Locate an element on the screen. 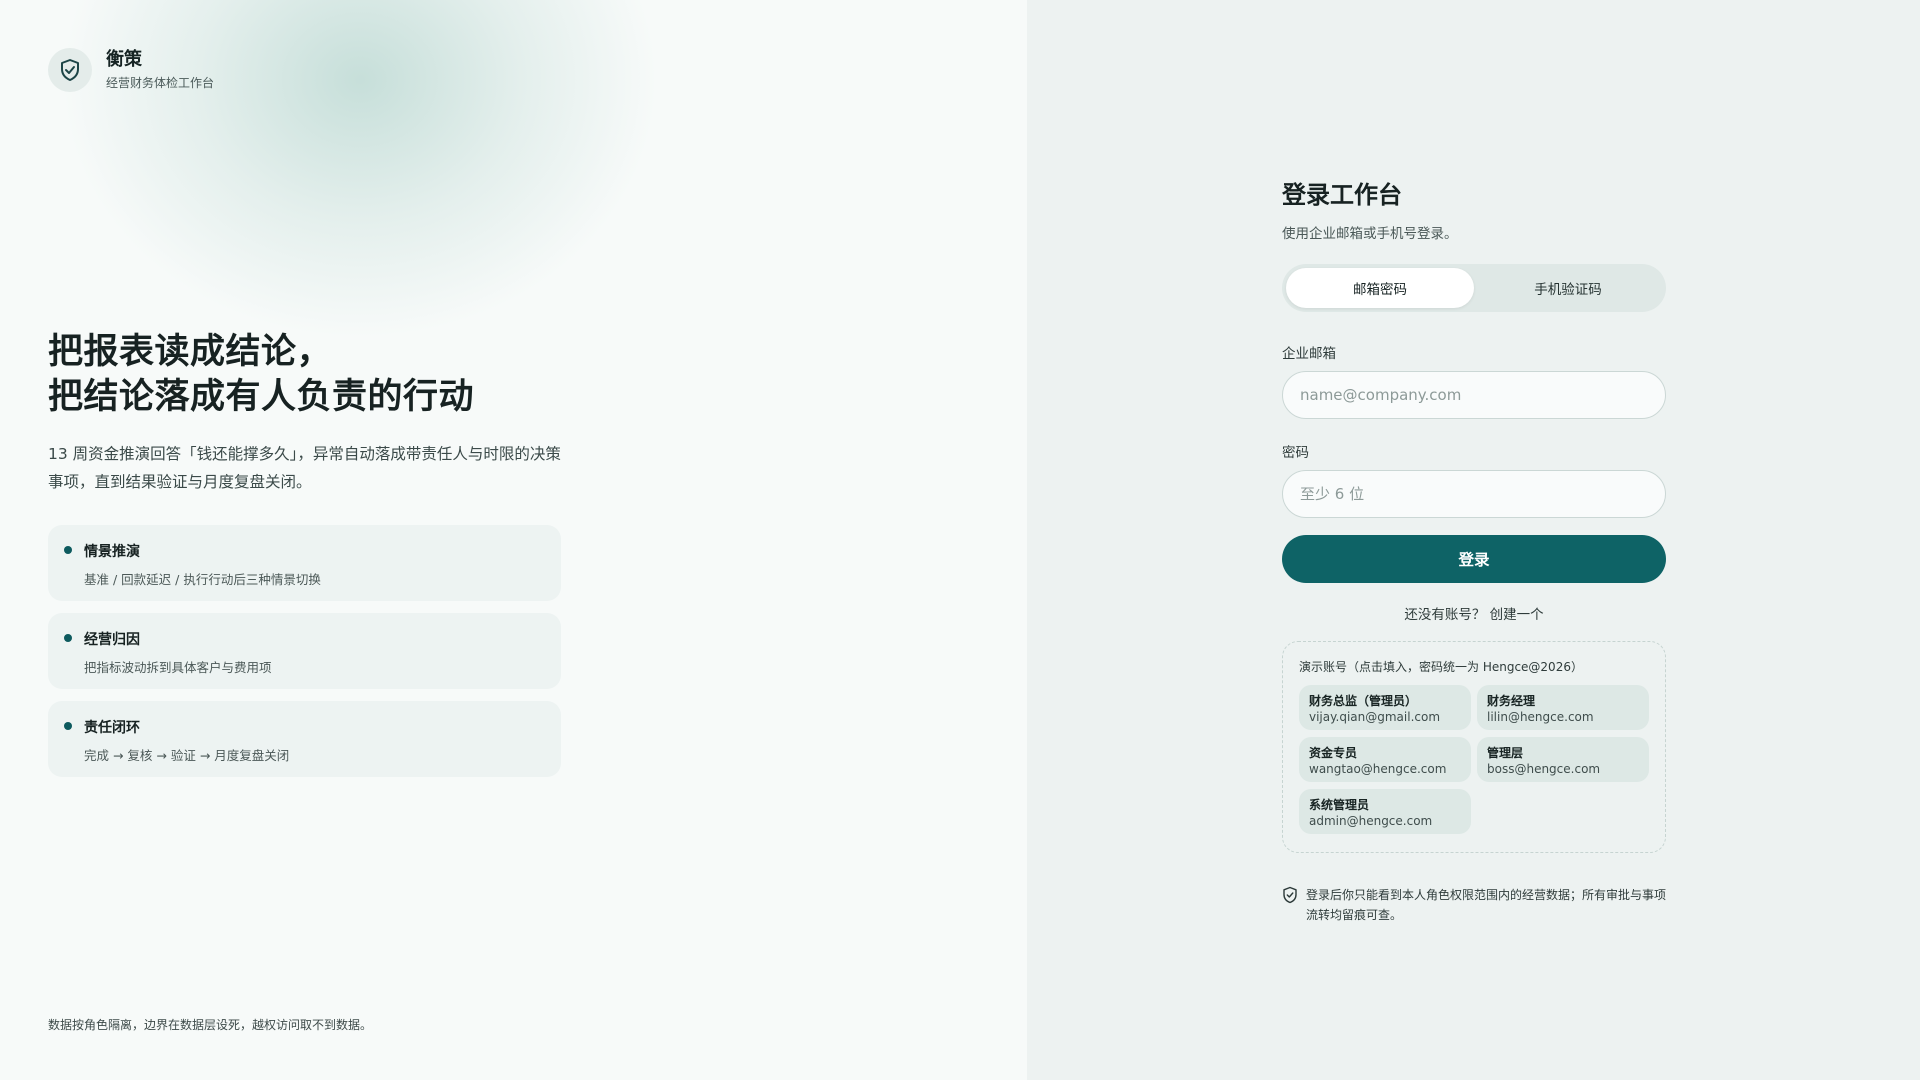 This screenshot has height=1080, width=1920. demo-account-card: 管理层 boss@hengce.com is located at coordinates (1563, 759).